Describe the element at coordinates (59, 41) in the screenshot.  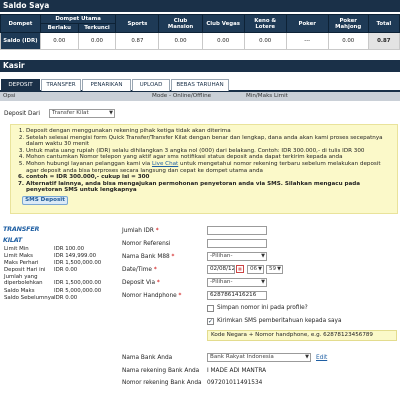
I see `cell-berlaku: 0.00` at that location.